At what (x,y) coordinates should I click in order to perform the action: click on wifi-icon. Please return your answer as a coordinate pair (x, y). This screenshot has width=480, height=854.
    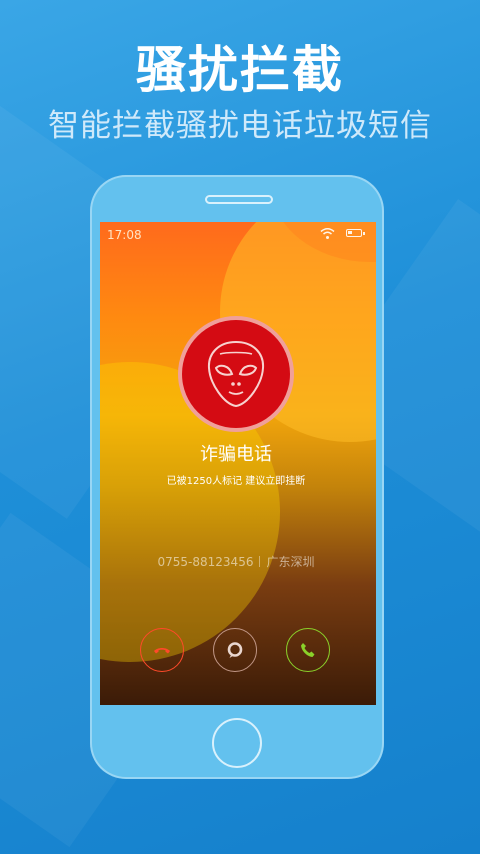
    Looking at the image, I should click on (327, 233).